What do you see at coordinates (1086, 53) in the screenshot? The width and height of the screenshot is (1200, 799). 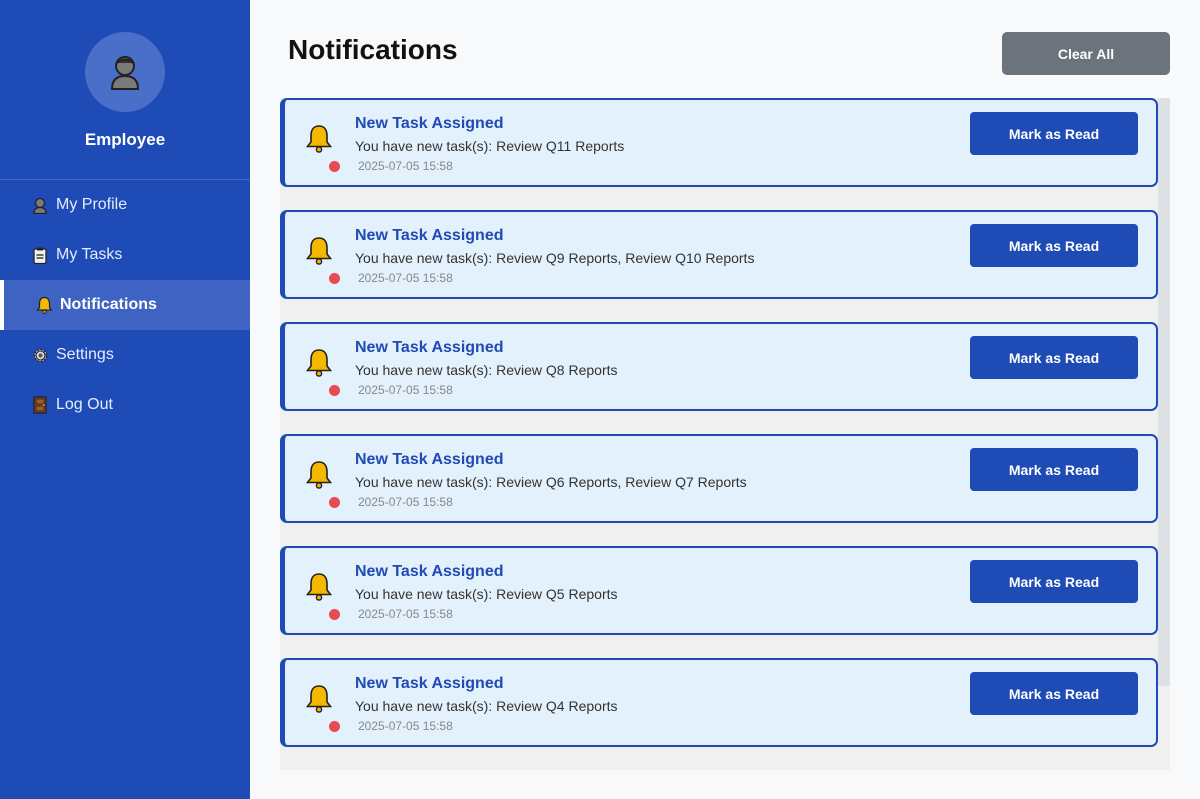 I see `clear-all-button: Clear All` at bounding box center [1086, 53].